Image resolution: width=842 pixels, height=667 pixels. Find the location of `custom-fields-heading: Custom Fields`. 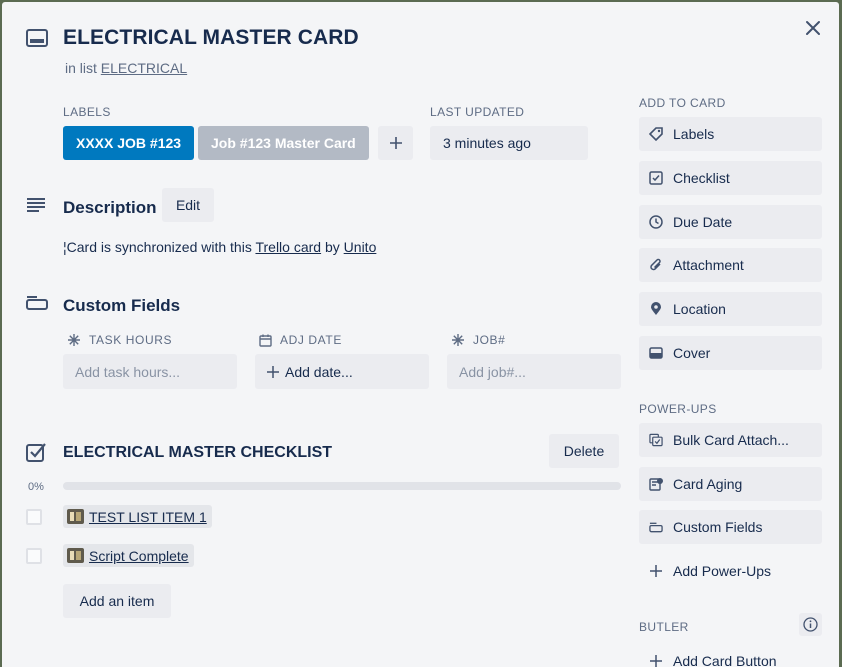

custom-fields-heading: Custom Fields is located at coordinates (122, 305).